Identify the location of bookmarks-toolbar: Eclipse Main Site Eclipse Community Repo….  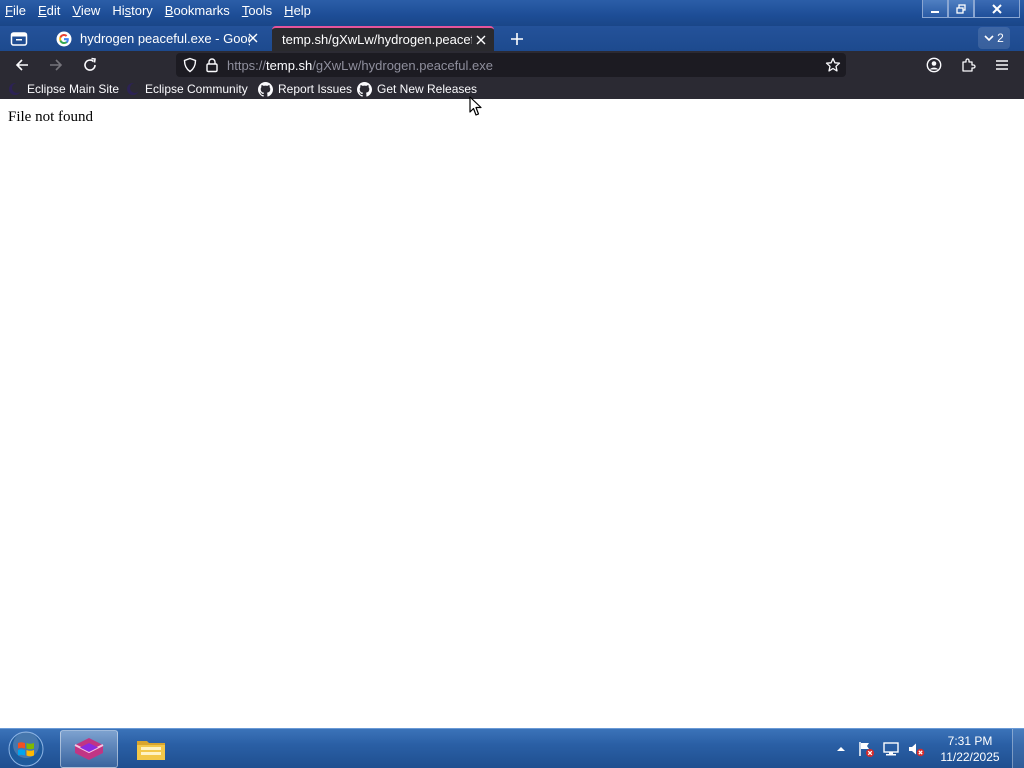
(512, 89).